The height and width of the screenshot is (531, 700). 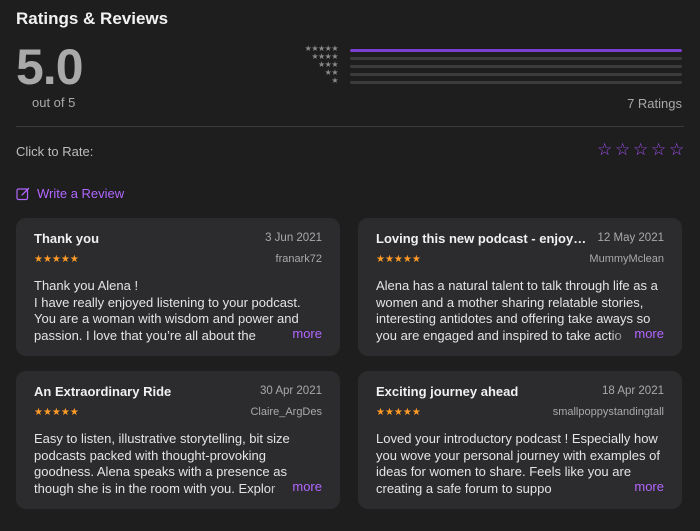 I want to click on histogram-stars-1: ★, so click(x=334, y=81).